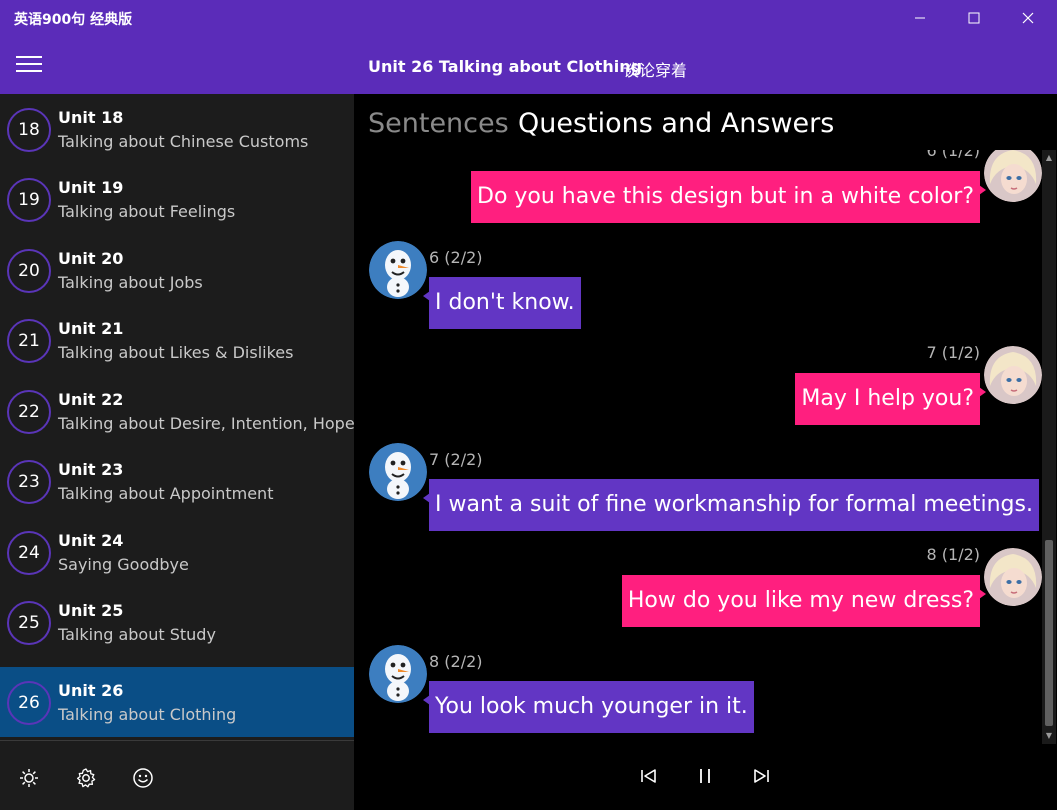  I want to click on unit-item-20: 20 Unit 20 Talking about Jobs, so click(177, 270).